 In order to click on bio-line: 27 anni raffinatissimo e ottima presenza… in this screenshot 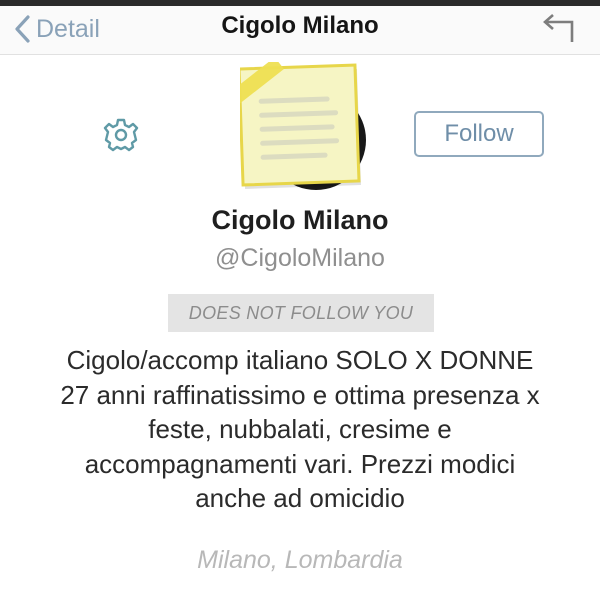, I will do `click(300, 394)`.